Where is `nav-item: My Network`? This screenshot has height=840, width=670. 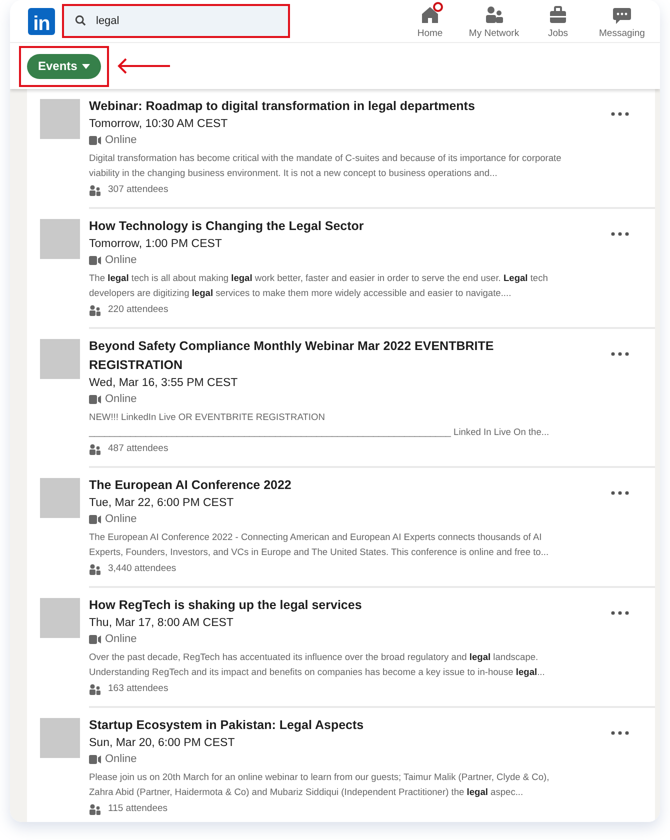
nav-item: My Network is located at coordinates (494, 21).